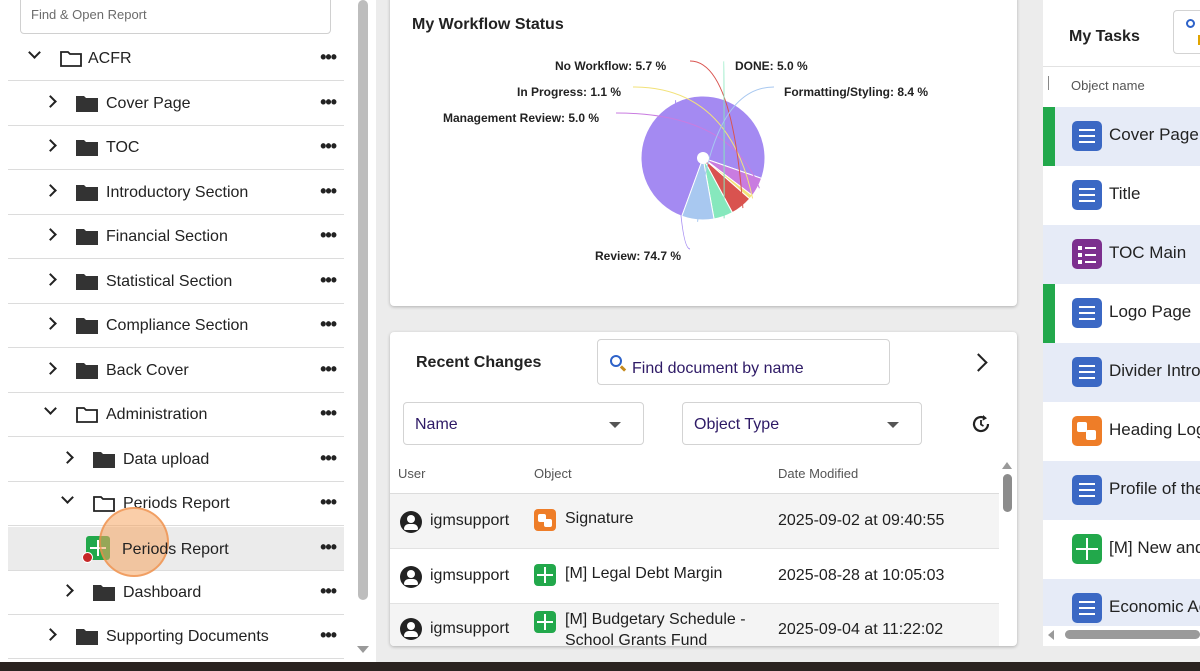 The height and width of the screenshot is (671, 1200). Describe the element at coordinates (479, 362) in the screenshot. I see `card-title: Recent Changes` at that location.